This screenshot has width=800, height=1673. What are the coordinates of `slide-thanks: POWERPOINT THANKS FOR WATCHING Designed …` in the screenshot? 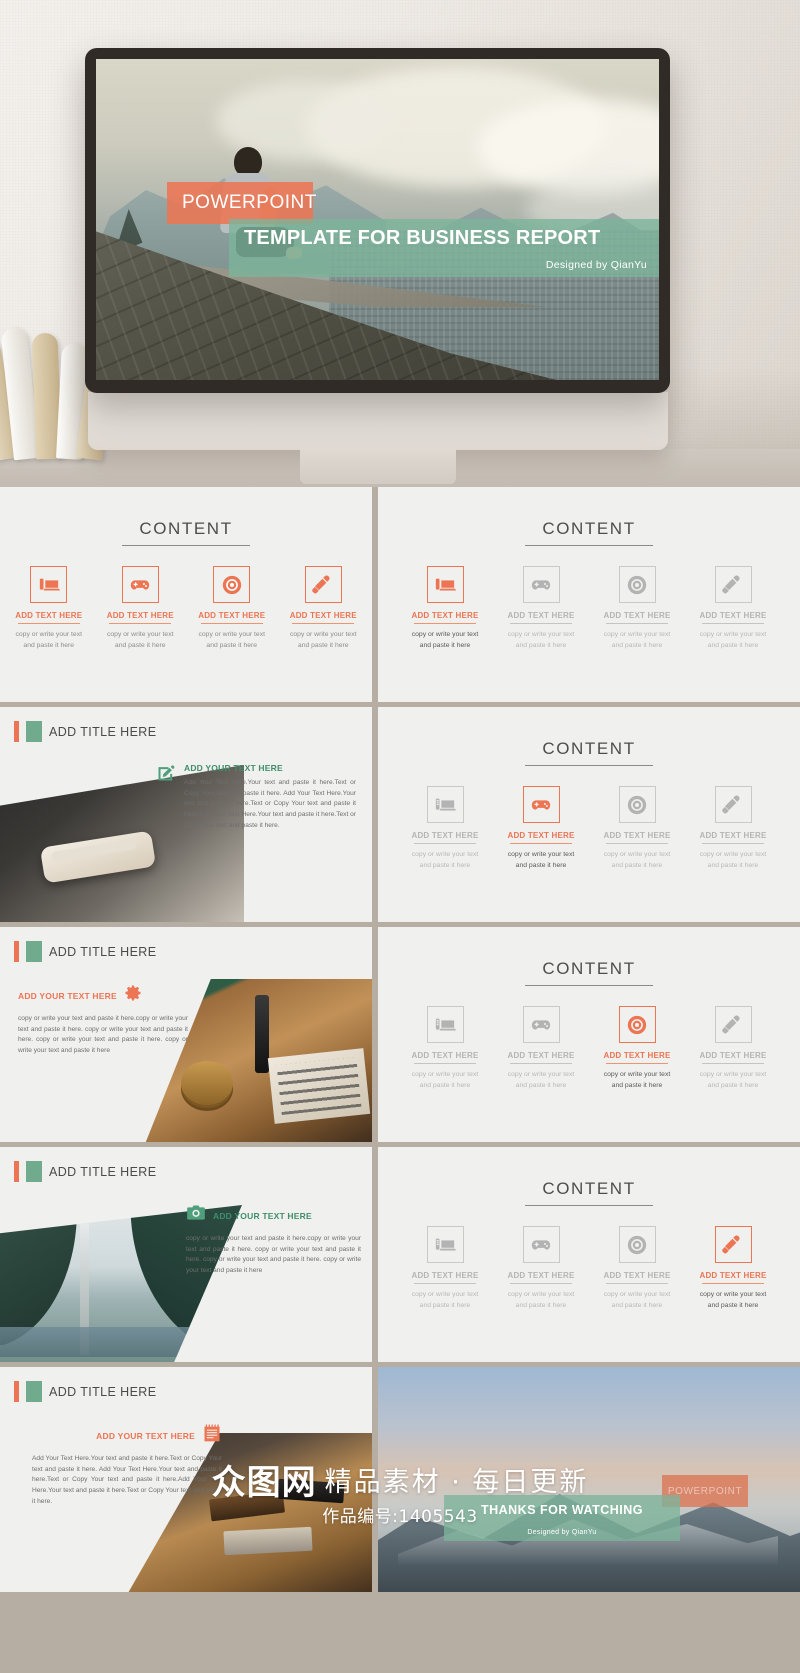 It's located at (589, 1479).